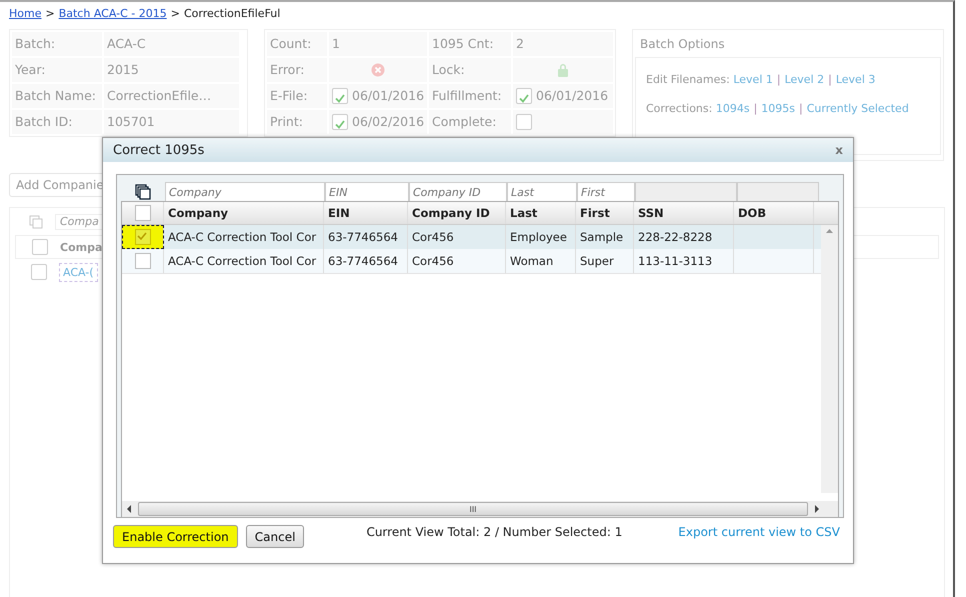  What do you see at coordinates (541, 213) in the screenshot?
I see `column-header: Last` at bounding box center [541, 213].